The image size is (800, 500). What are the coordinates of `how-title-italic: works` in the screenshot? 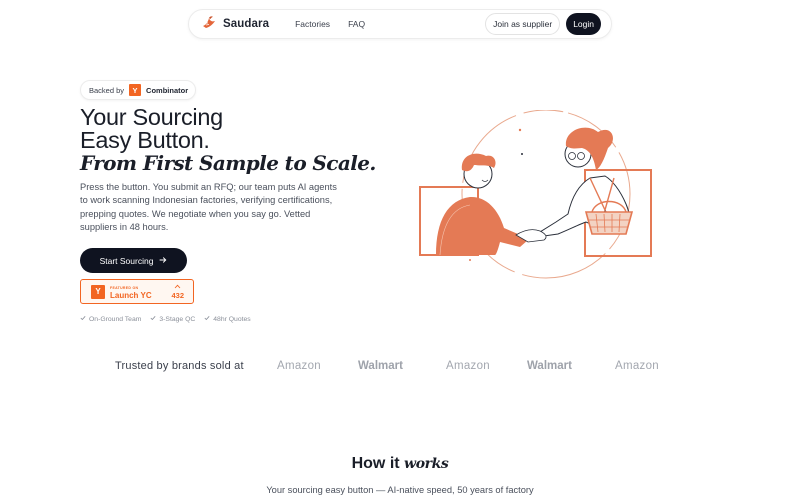 It's located at (426, 464).